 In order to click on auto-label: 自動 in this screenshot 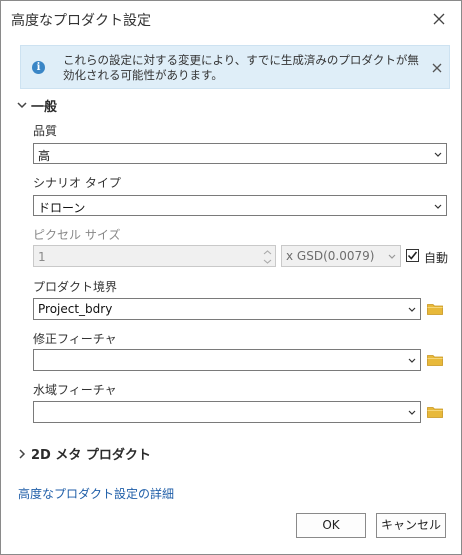, I will do `click(436, 258)`.